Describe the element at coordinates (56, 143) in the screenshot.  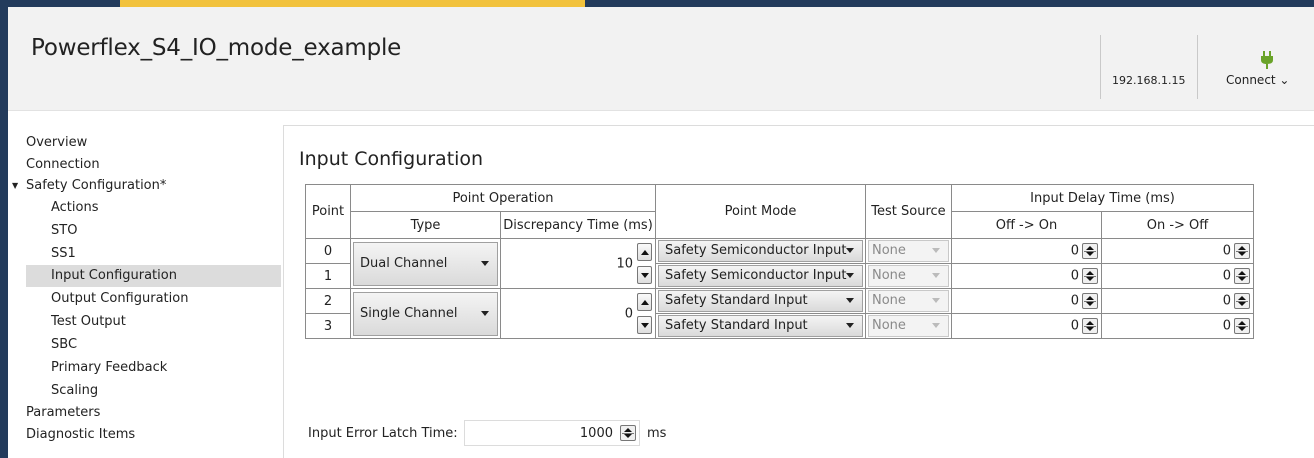
I see `sidebar-item-overview: Overview` at that location.